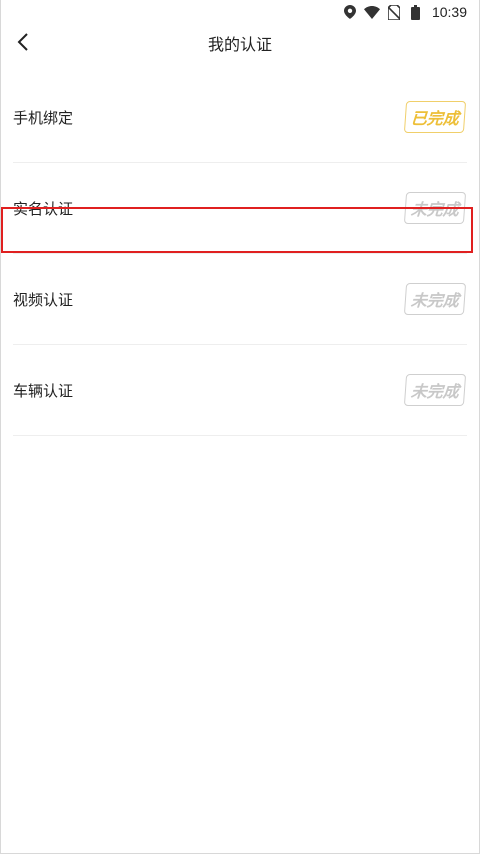  Describe the element at coordinates (350, 12) in the screenshot. I see `location-icon` at that location.